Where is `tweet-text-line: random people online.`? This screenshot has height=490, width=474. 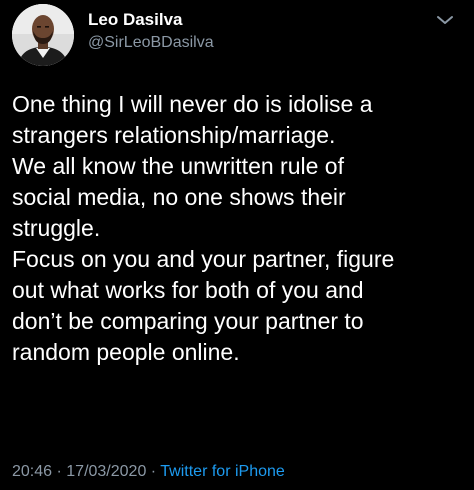 tweet-text-line: random people online. is located at coordinates (126, 352).